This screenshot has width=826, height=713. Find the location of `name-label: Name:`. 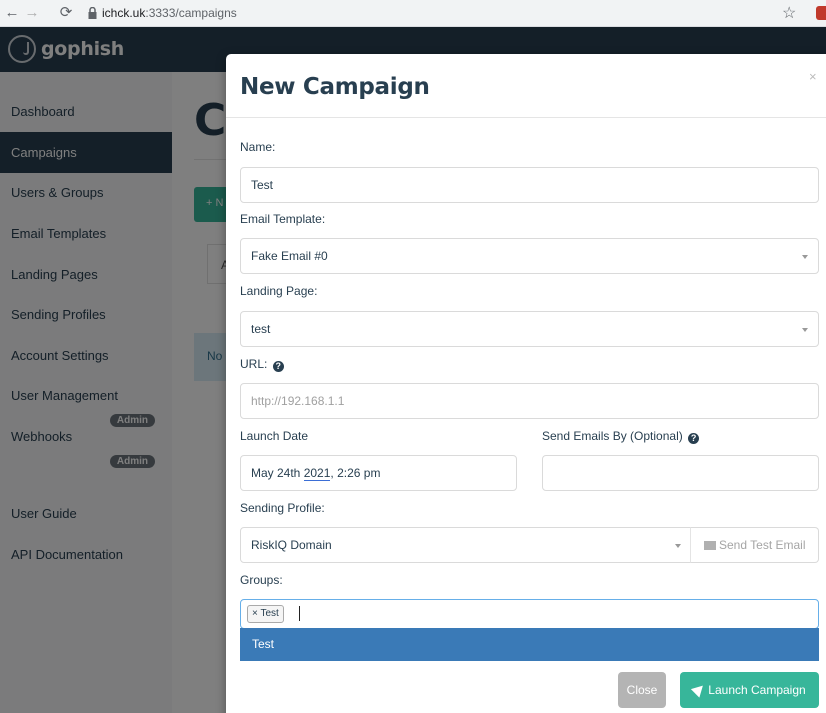

name-label: Name: is located at coordinates (258, 147).